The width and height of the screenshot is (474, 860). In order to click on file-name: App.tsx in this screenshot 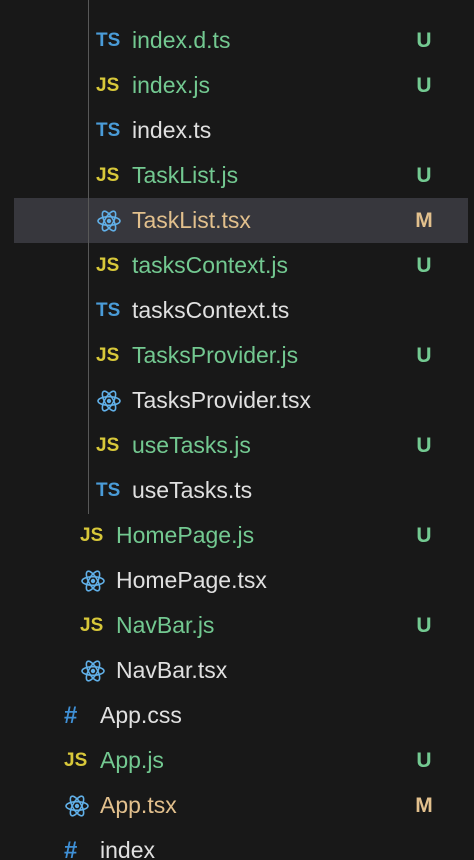, I will do `click(138, 805)`.